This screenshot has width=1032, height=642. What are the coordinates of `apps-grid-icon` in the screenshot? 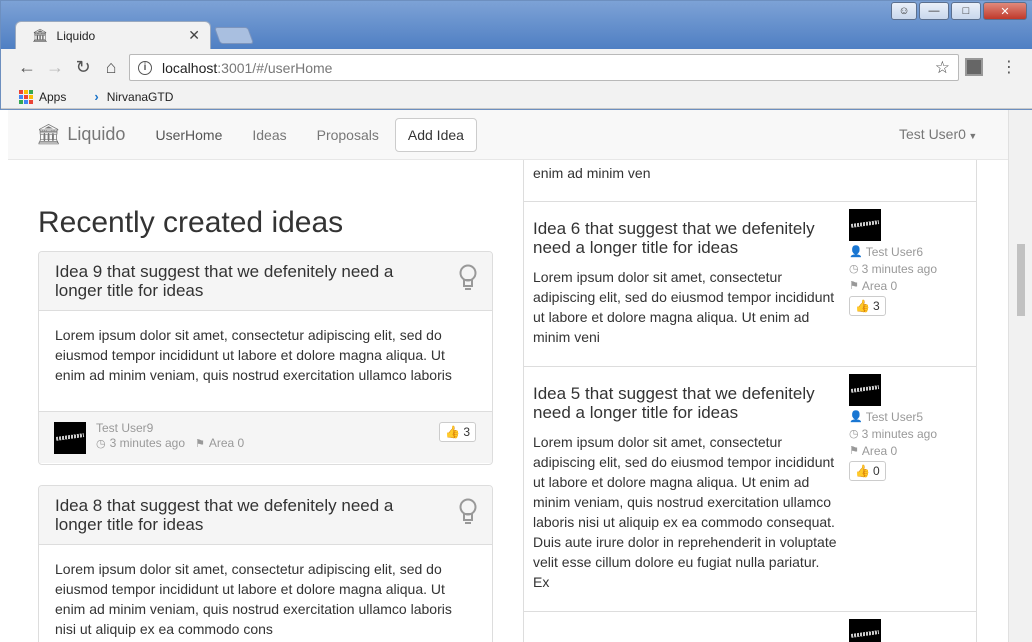 It's located at (26, 96).